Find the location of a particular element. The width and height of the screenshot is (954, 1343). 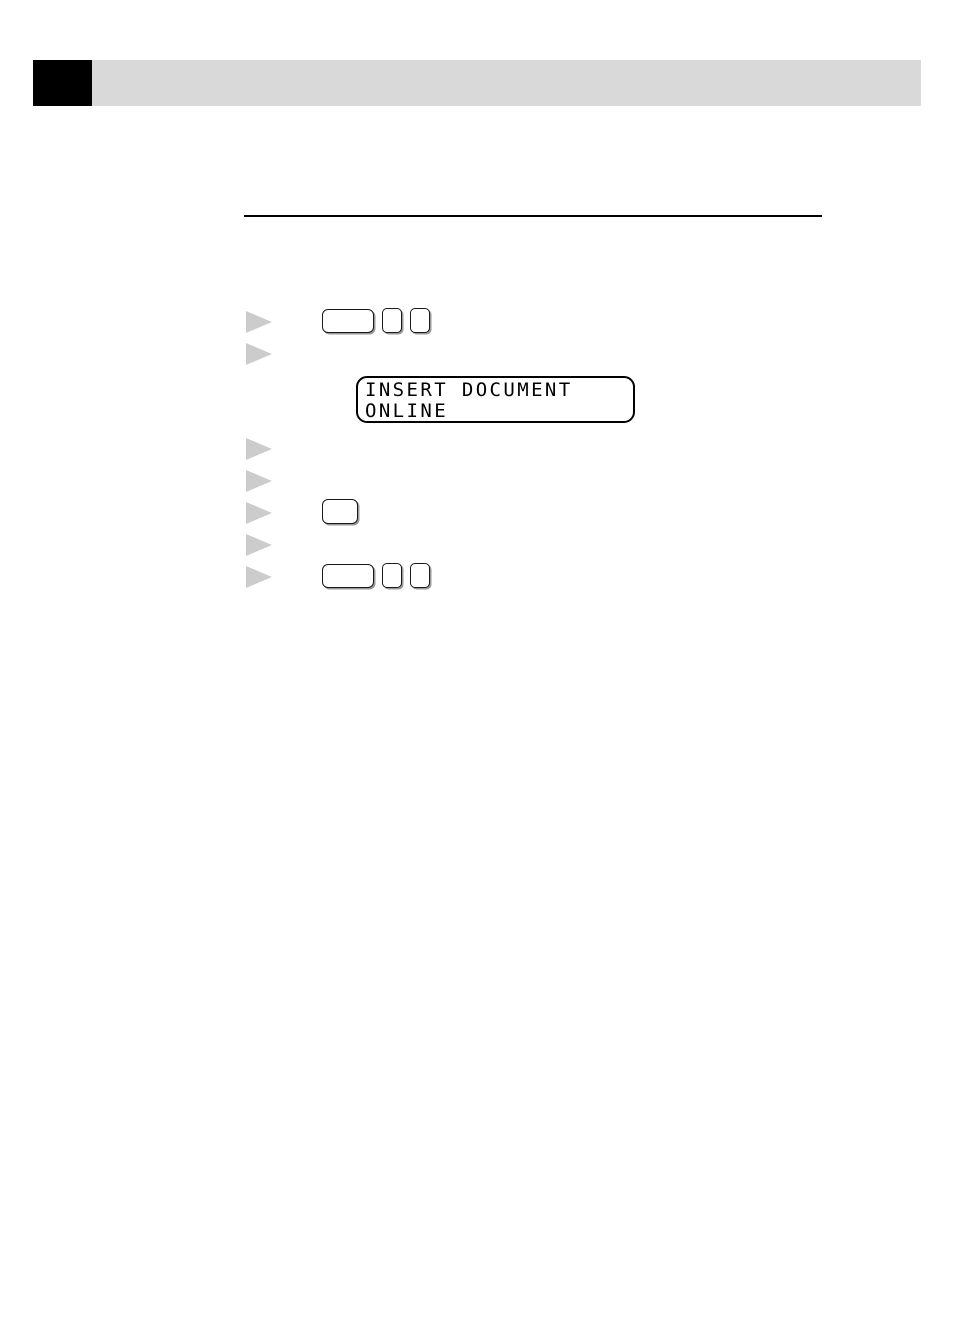

page-header is located at coordinates (477, 83).